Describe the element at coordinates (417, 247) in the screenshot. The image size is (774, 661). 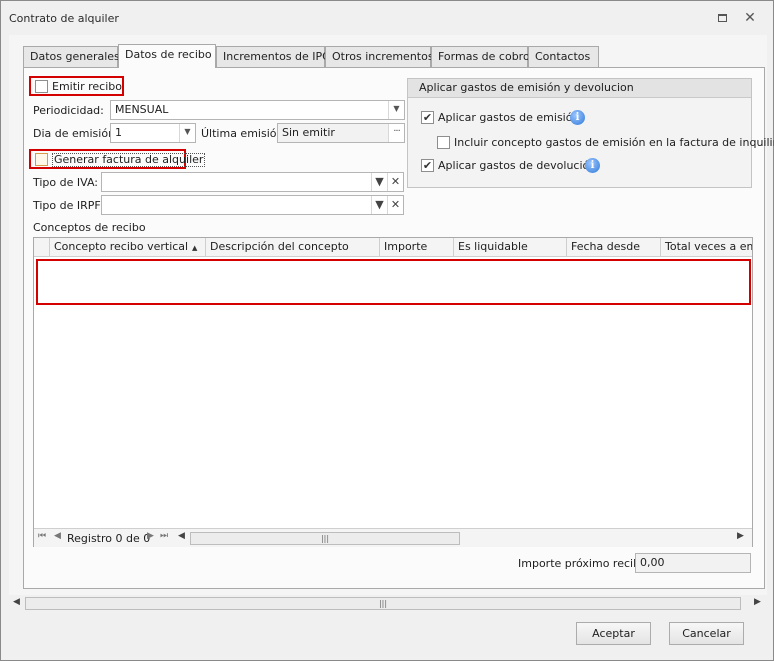
I see `column-header-importe: Importe` at that location.